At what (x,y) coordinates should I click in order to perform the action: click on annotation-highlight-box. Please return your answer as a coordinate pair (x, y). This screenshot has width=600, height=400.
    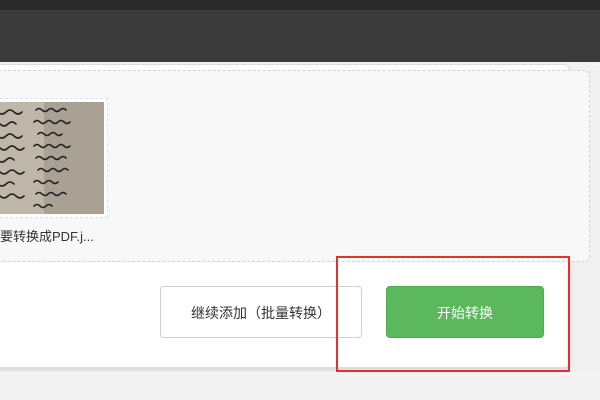
    Looking at the image, I should click on (453, 314).